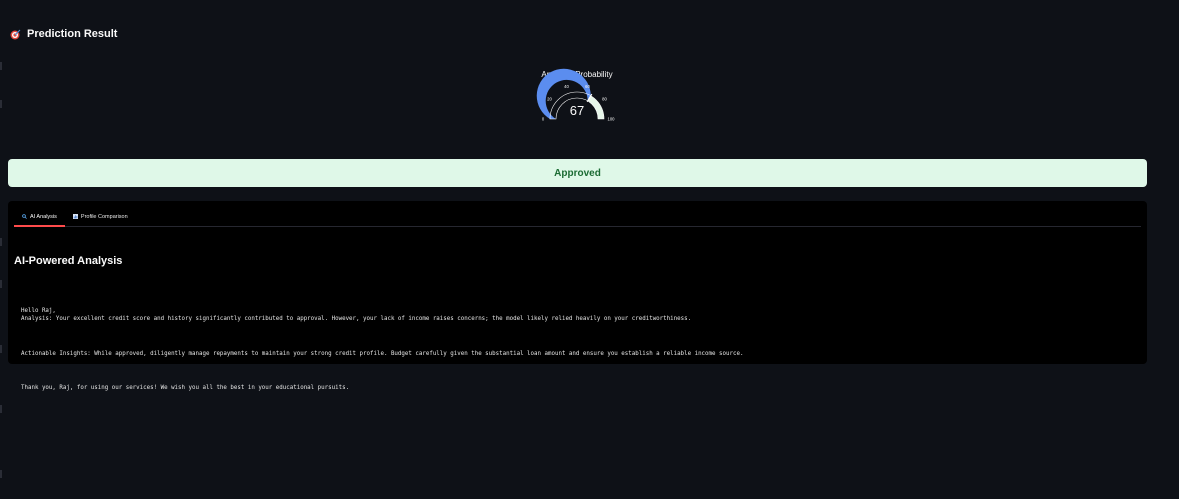  I want to click on approval-gauge: Approval Probability 02040608010067, so click(580, 97).